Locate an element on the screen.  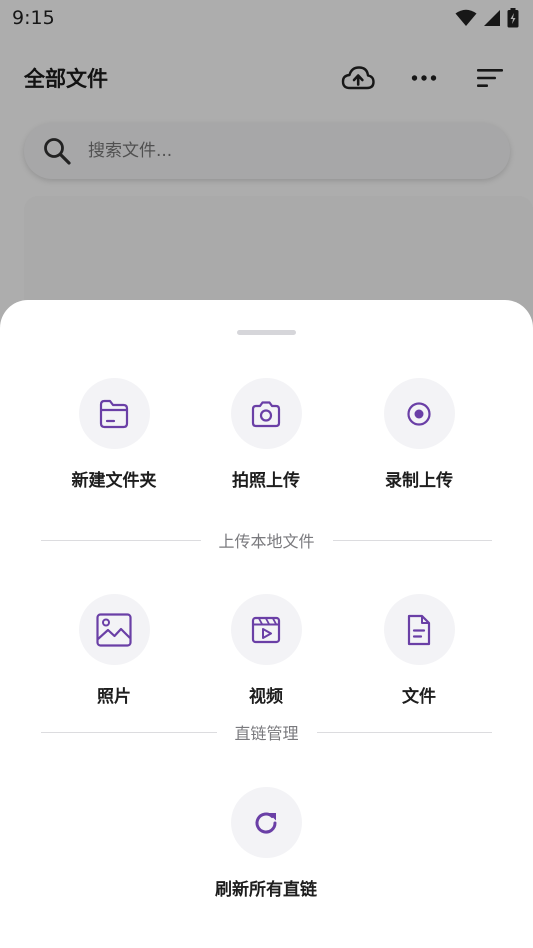
refresh-all-links-label: 刷新所有直链 is located at coordinates (266, 890).